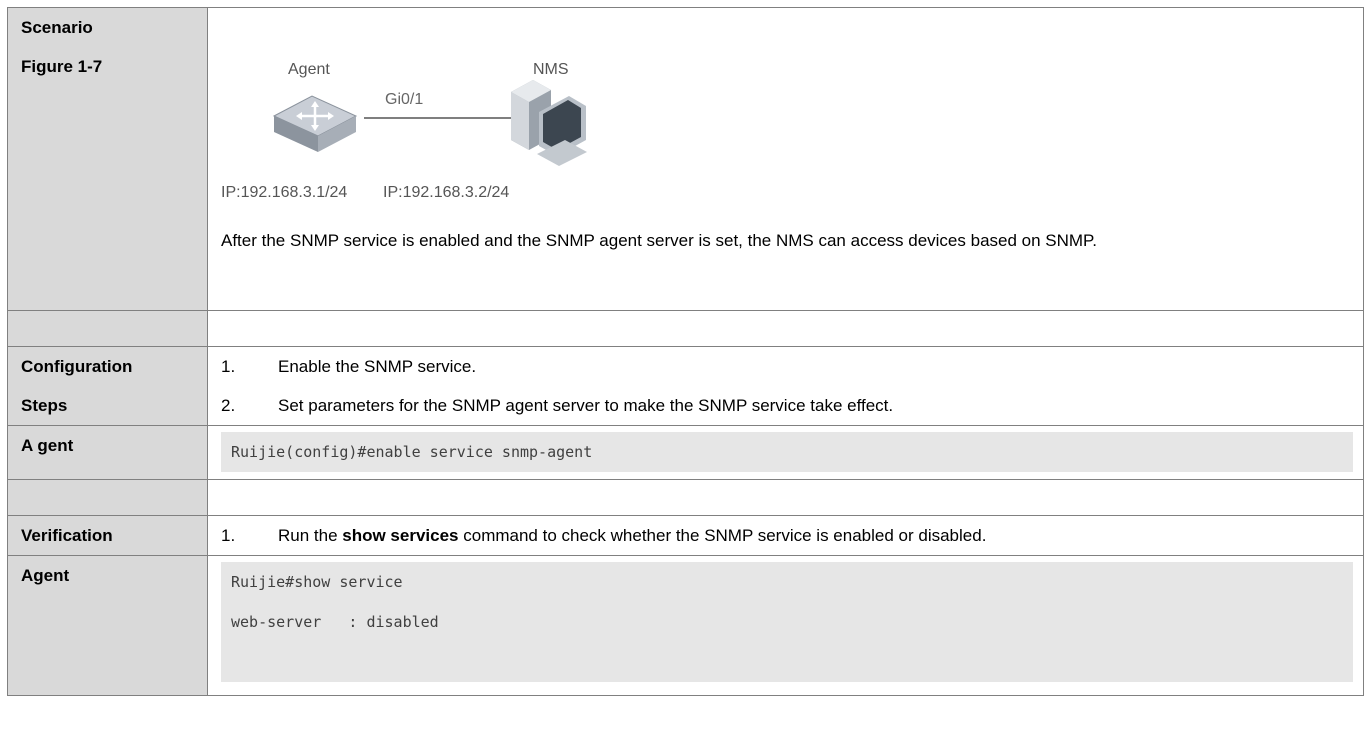 This screenshot has width=1368, height=740. I want to click on agent-config-content-cell: Ruijie(config)#enable service snmp-agent, so click(785, 452).